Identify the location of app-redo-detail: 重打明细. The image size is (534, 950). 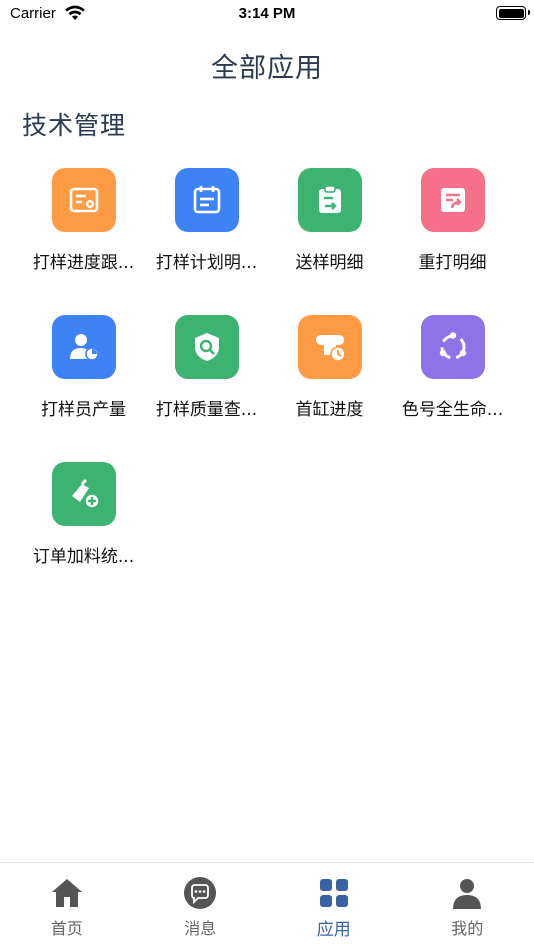
(452, 241).